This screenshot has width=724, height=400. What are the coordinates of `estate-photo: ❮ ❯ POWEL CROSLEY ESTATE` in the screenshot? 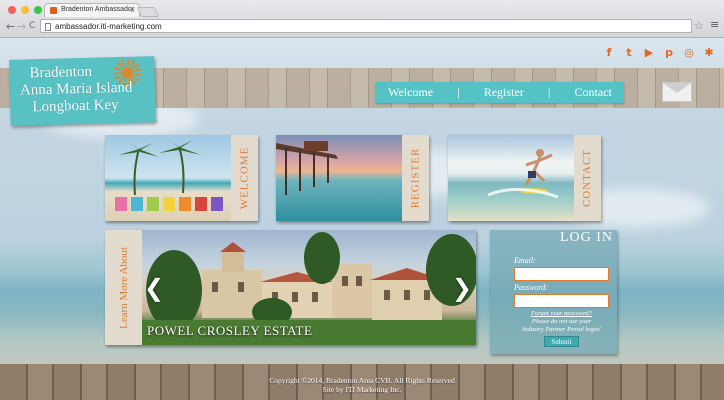 It's located at (309, 287).